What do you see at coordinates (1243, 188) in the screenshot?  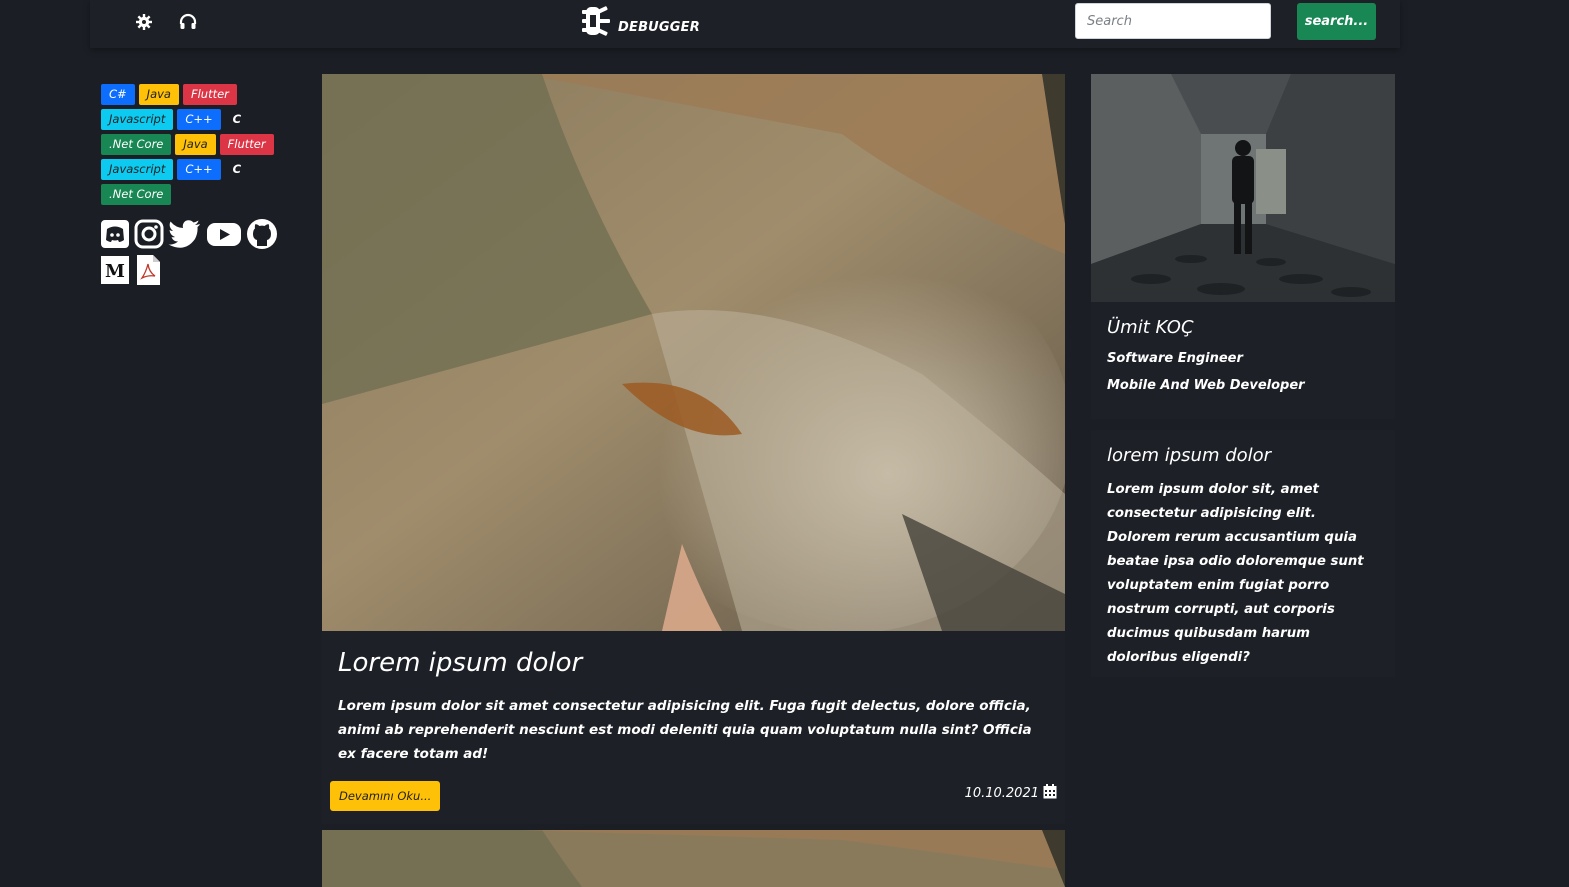 I see `profile-photo` at bounding box center [1243, 188].